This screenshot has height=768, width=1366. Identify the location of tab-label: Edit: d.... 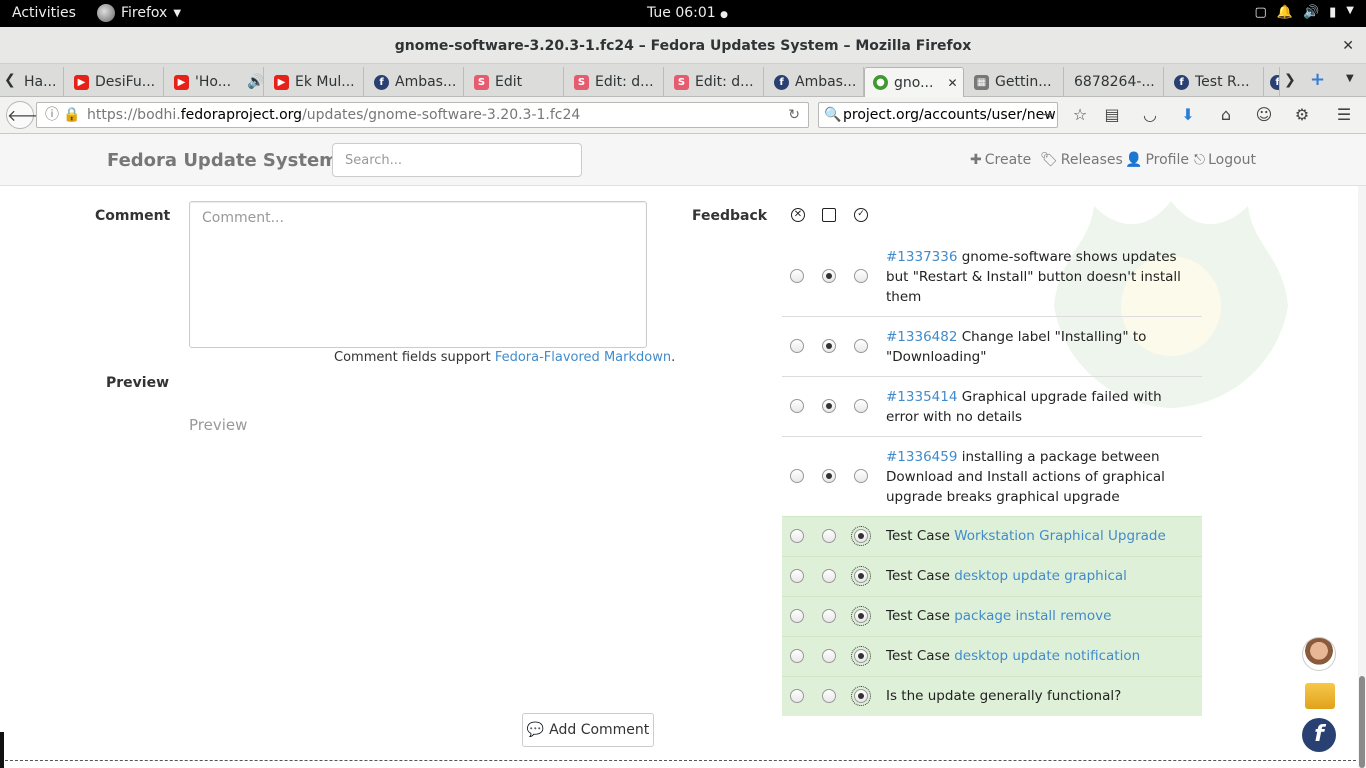
(624, 82).